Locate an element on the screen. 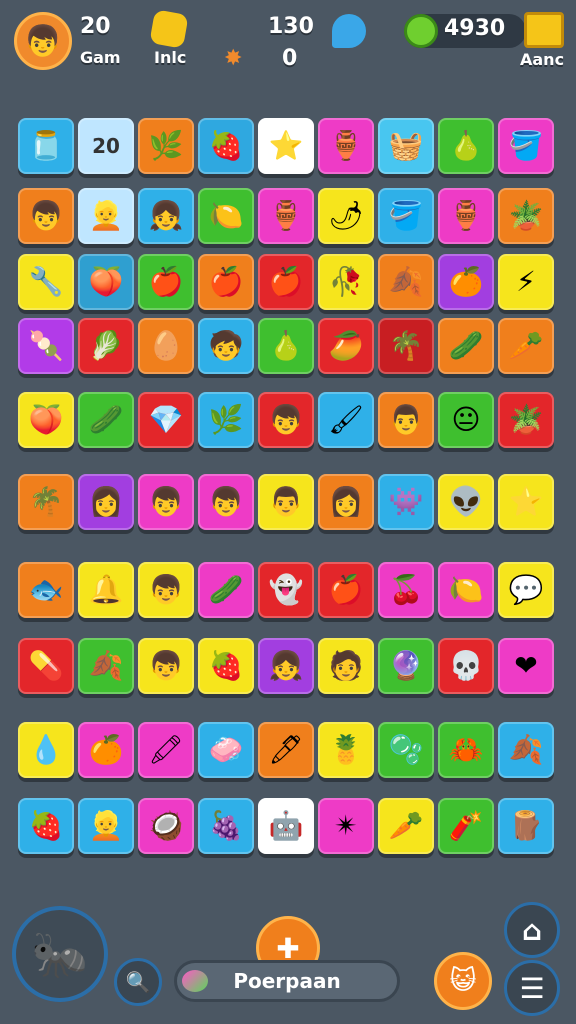 The image size is (576, 1024). tile-icon: 🪣 is located at coordinates (526, 145).